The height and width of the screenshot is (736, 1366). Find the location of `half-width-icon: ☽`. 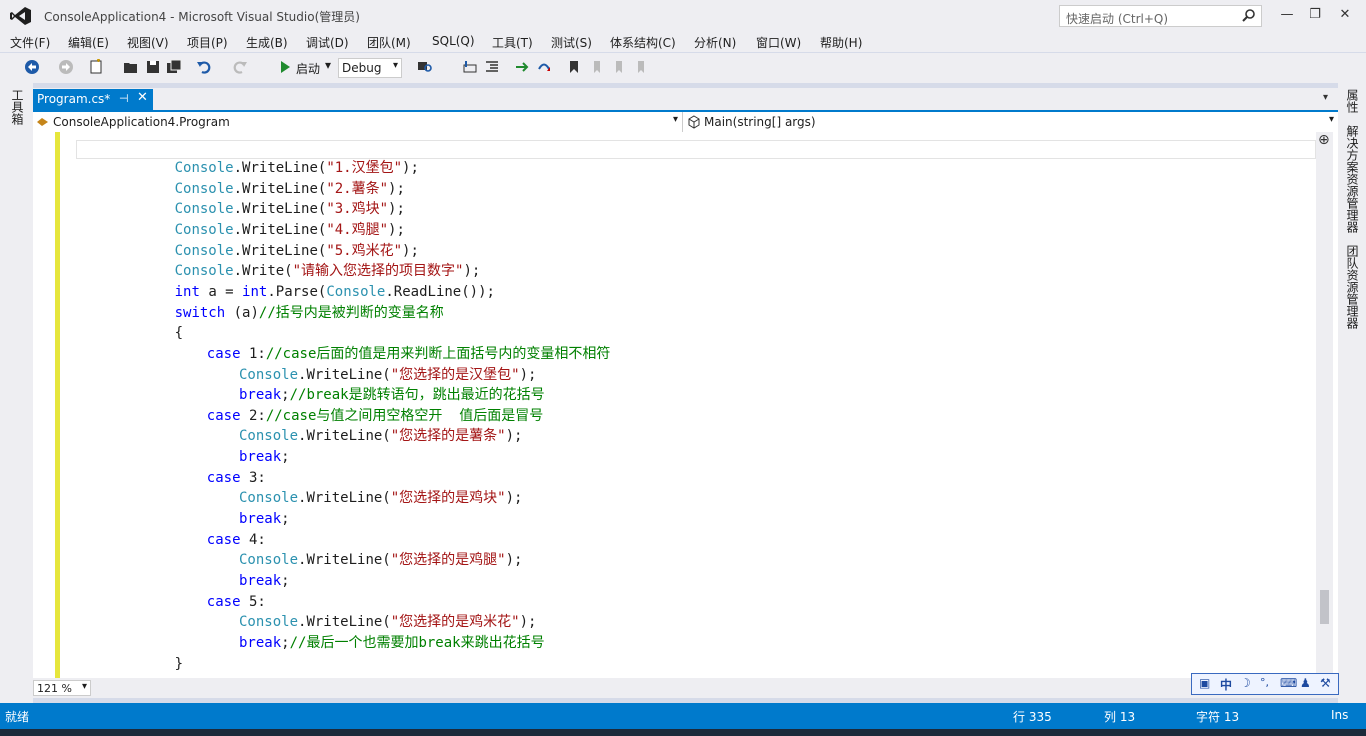

half-width-icon: ☽ is located at coordinates (1245, 683).